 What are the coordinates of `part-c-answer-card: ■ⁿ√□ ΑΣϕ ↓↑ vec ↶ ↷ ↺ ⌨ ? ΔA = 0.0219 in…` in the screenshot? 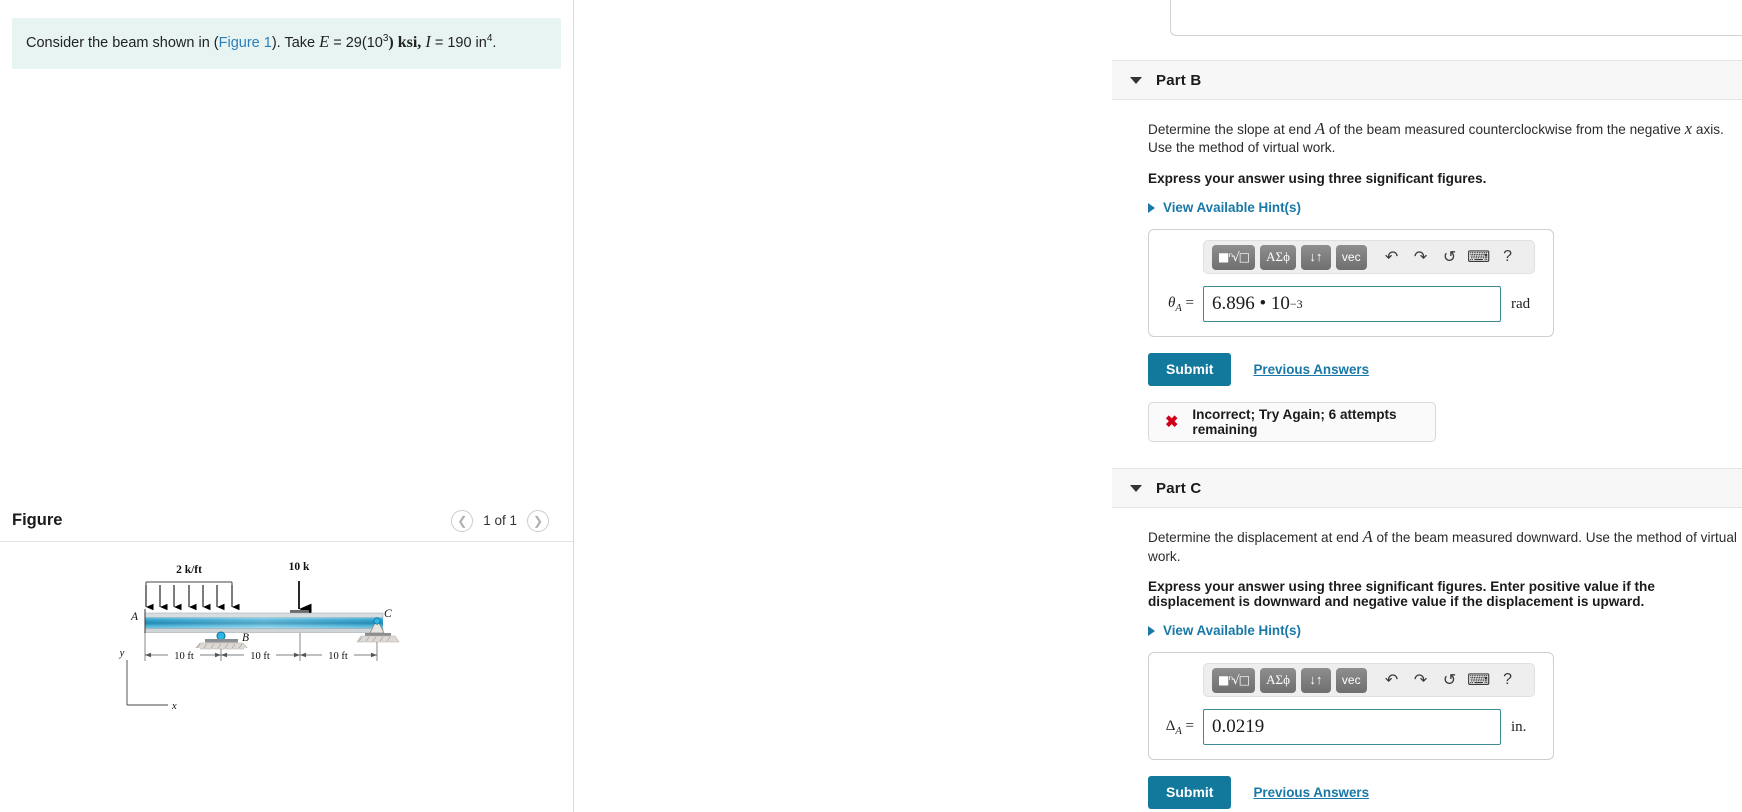 It's located at (1351, 706).